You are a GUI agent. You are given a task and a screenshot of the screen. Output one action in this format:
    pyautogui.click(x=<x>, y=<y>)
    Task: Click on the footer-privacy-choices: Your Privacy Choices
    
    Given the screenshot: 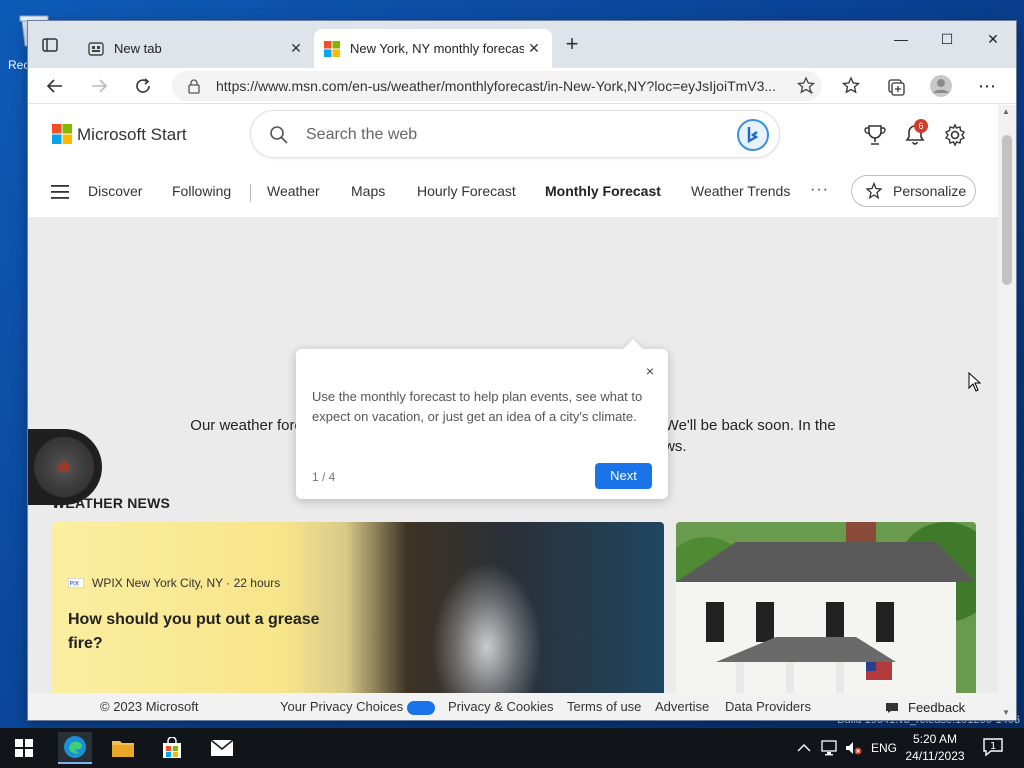 What is the action you would take?
    pyautogui.click(x=358, y=707)
    